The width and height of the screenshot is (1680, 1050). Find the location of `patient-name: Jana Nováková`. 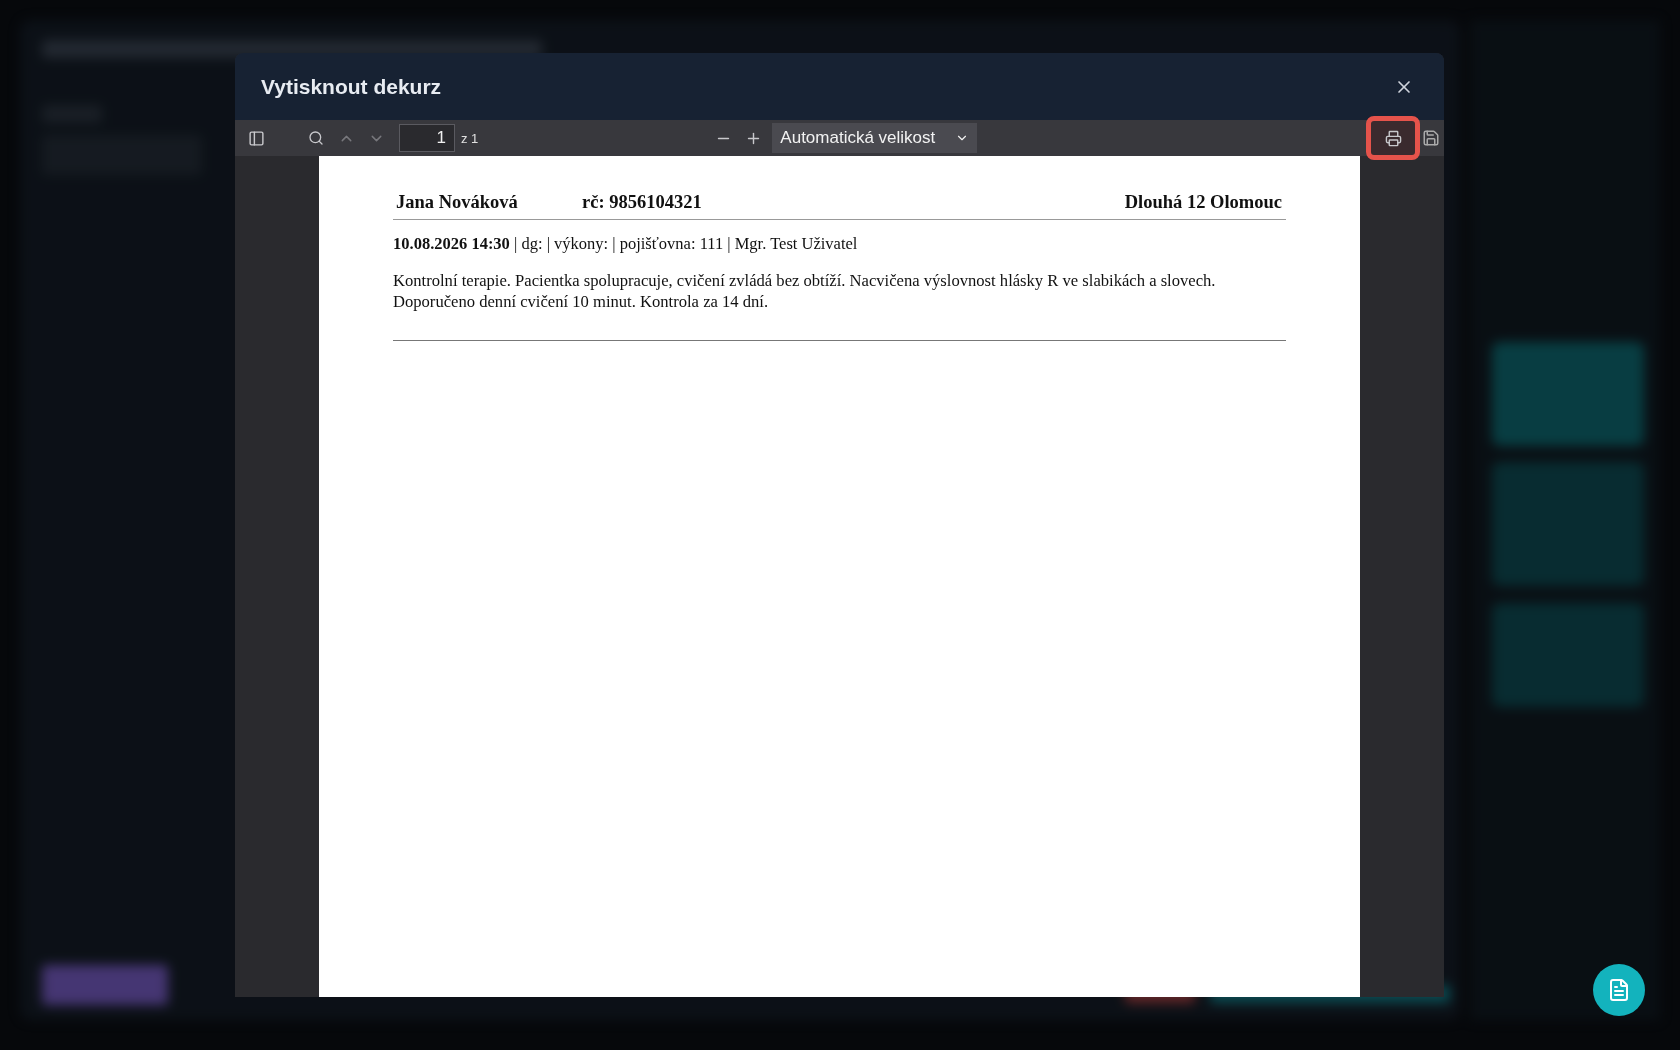

patient-name: Jana Nováková is located at coordinates (457, 202).